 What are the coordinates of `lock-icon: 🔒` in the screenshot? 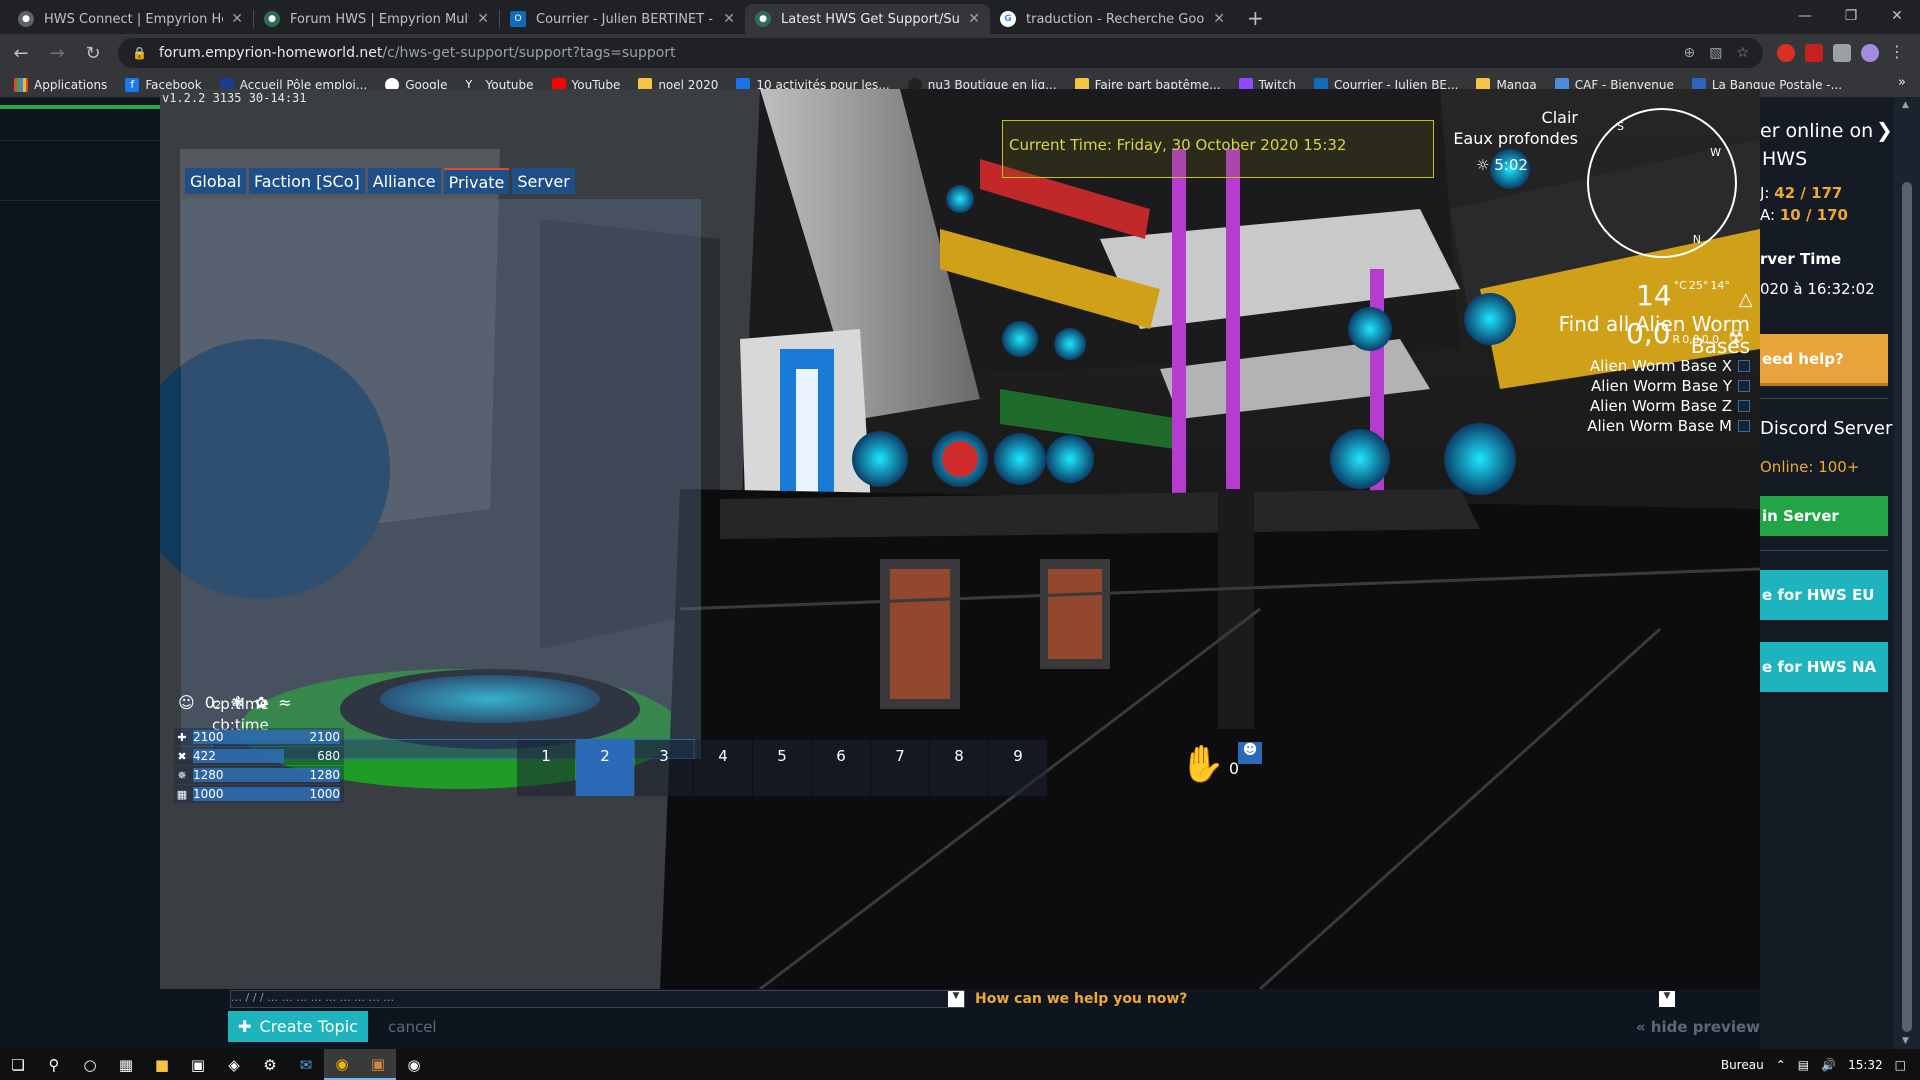 It's located at (139, 53).